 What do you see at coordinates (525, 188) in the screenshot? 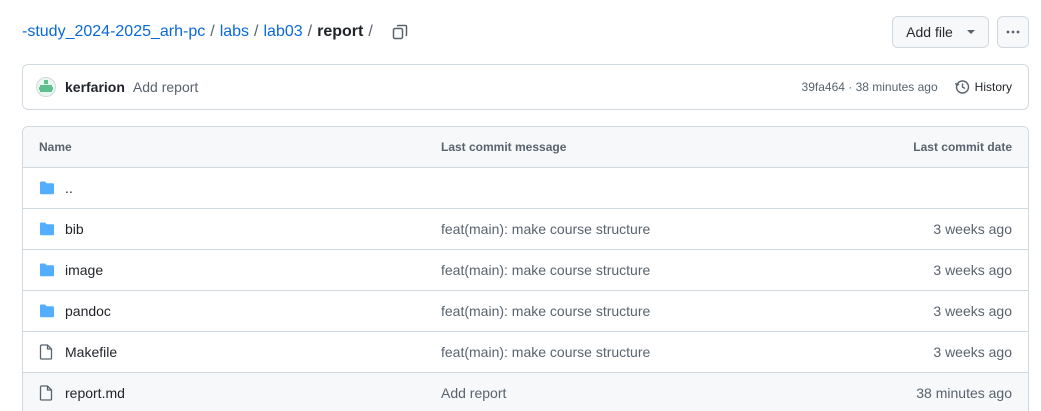
I see `table-row: ..` at bounding box center [525, 188].